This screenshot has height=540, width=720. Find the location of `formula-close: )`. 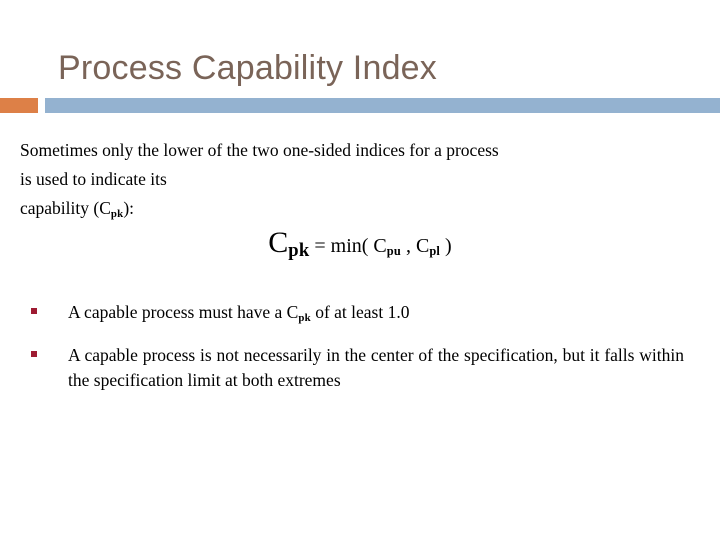

formula-close: ) is located at coordinates (446, 246).